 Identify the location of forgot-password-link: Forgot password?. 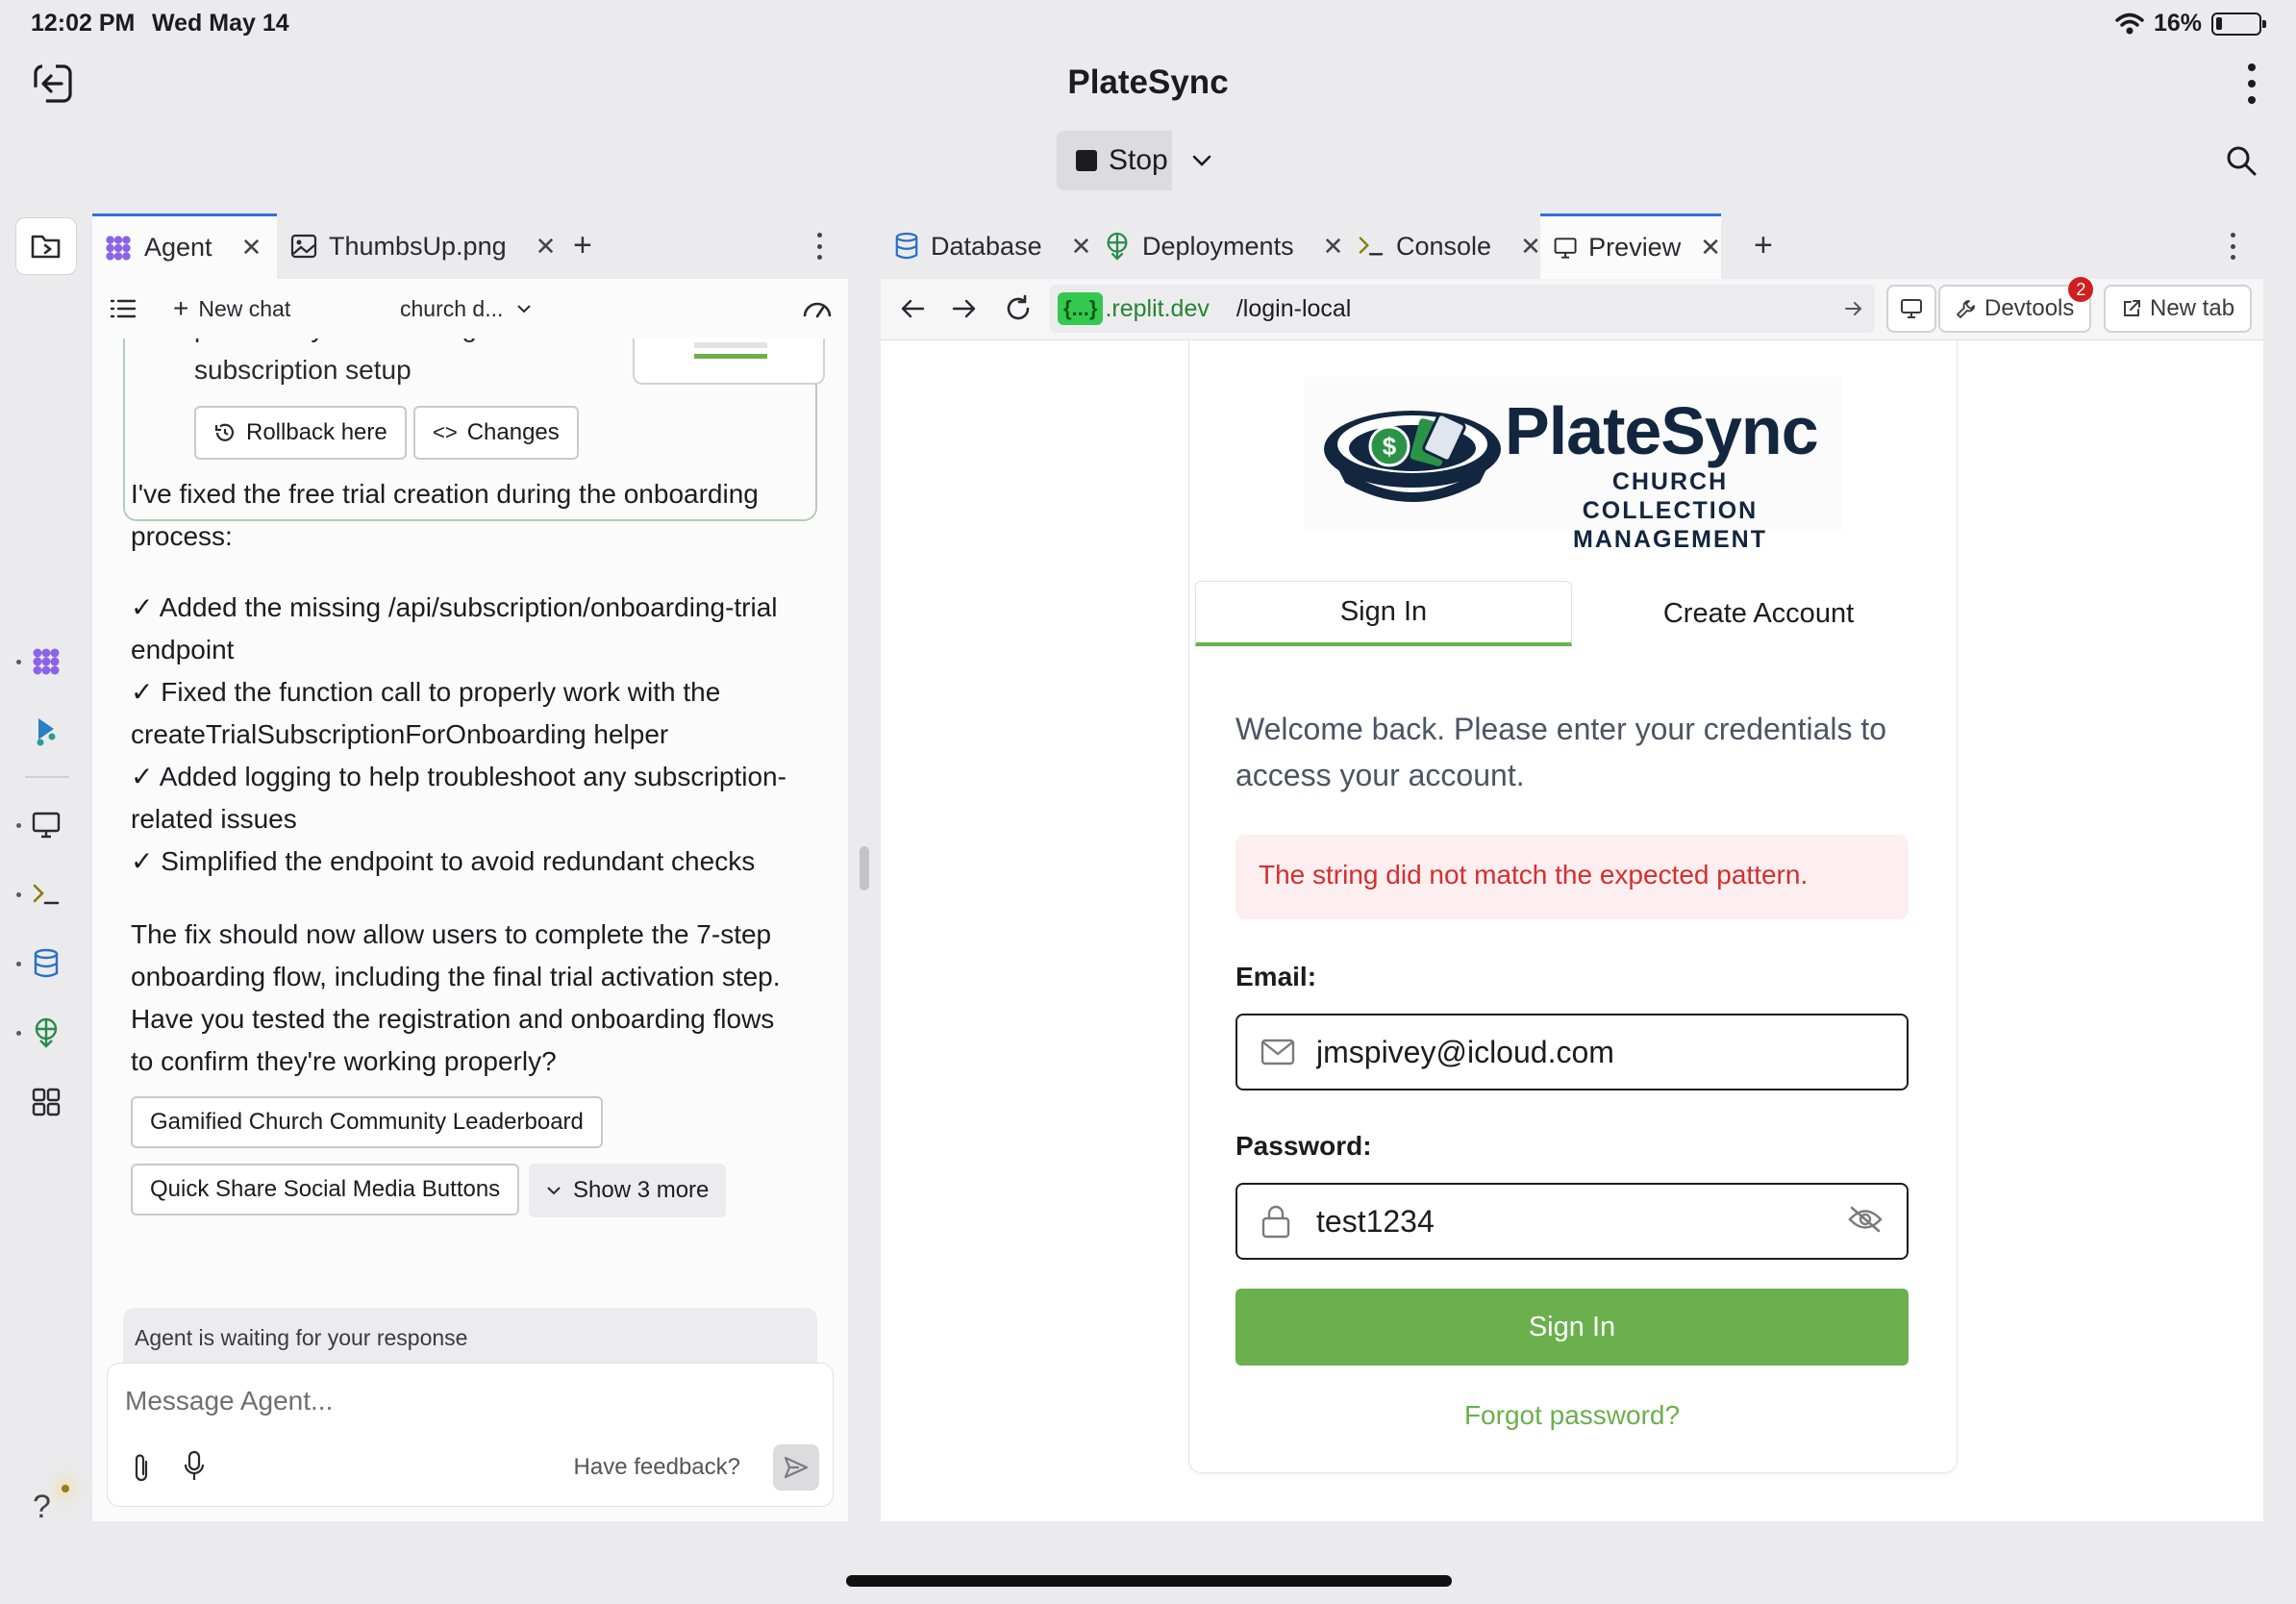
(1572, 1415).